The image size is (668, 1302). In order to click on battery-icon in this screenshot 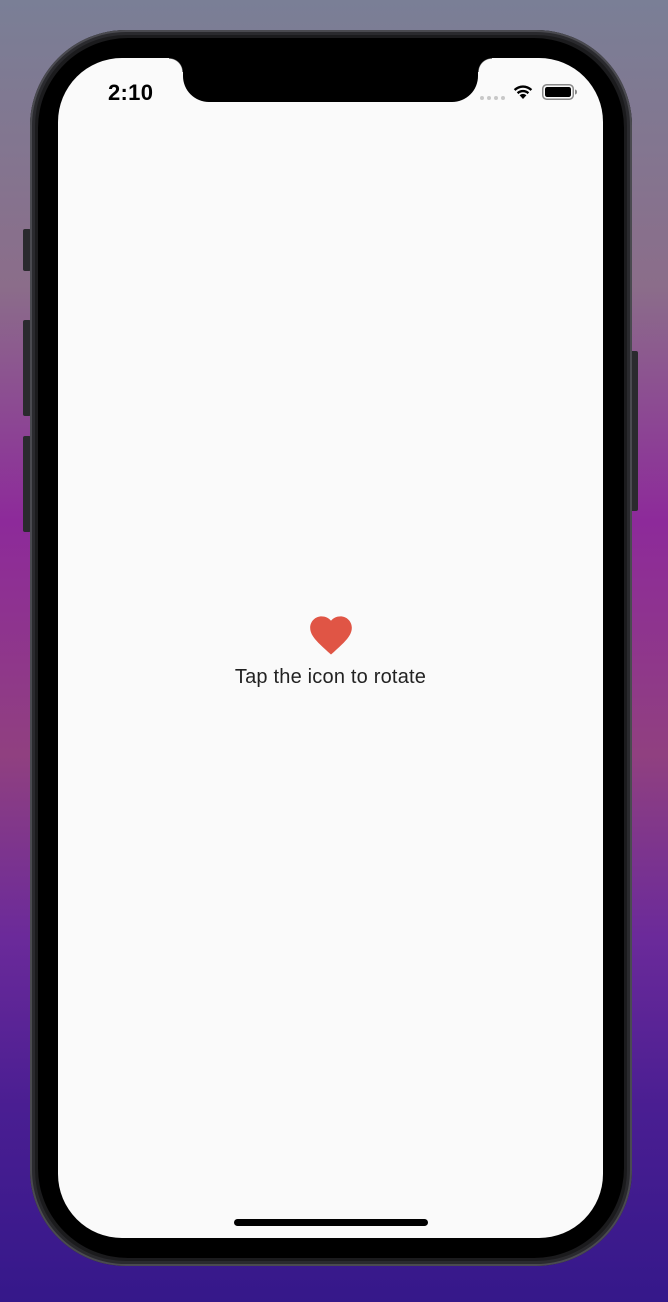, I will do `click(559, 92)`.